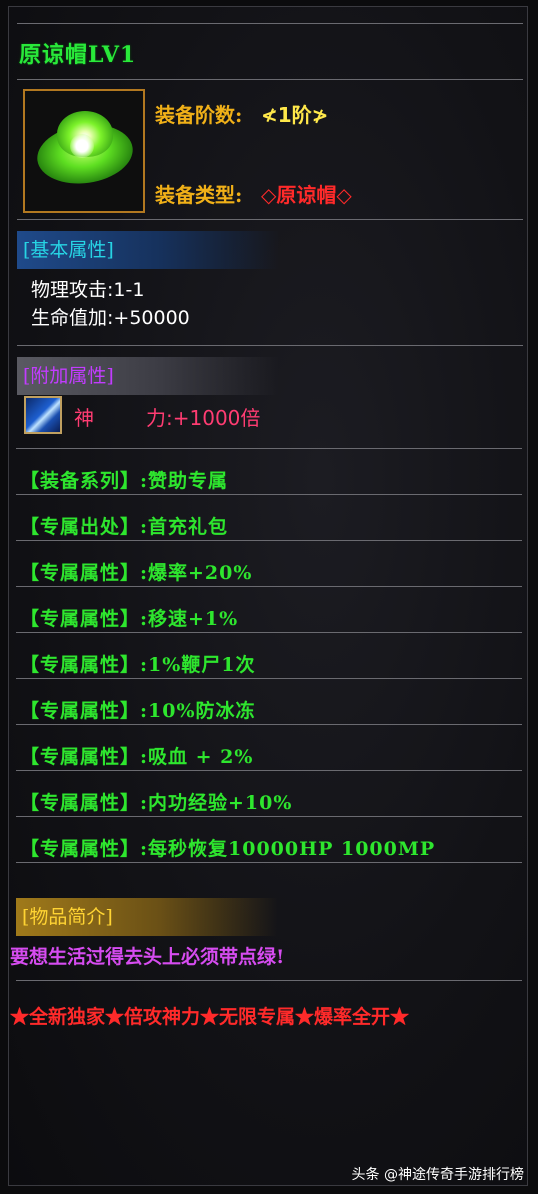  What do you see at coordinates (210, 1017) in the screenshot?
I see `slogan-text: ★全新独家★倍攻神力★无限专属★爆率全开★` at bounding box center [210, 1017].